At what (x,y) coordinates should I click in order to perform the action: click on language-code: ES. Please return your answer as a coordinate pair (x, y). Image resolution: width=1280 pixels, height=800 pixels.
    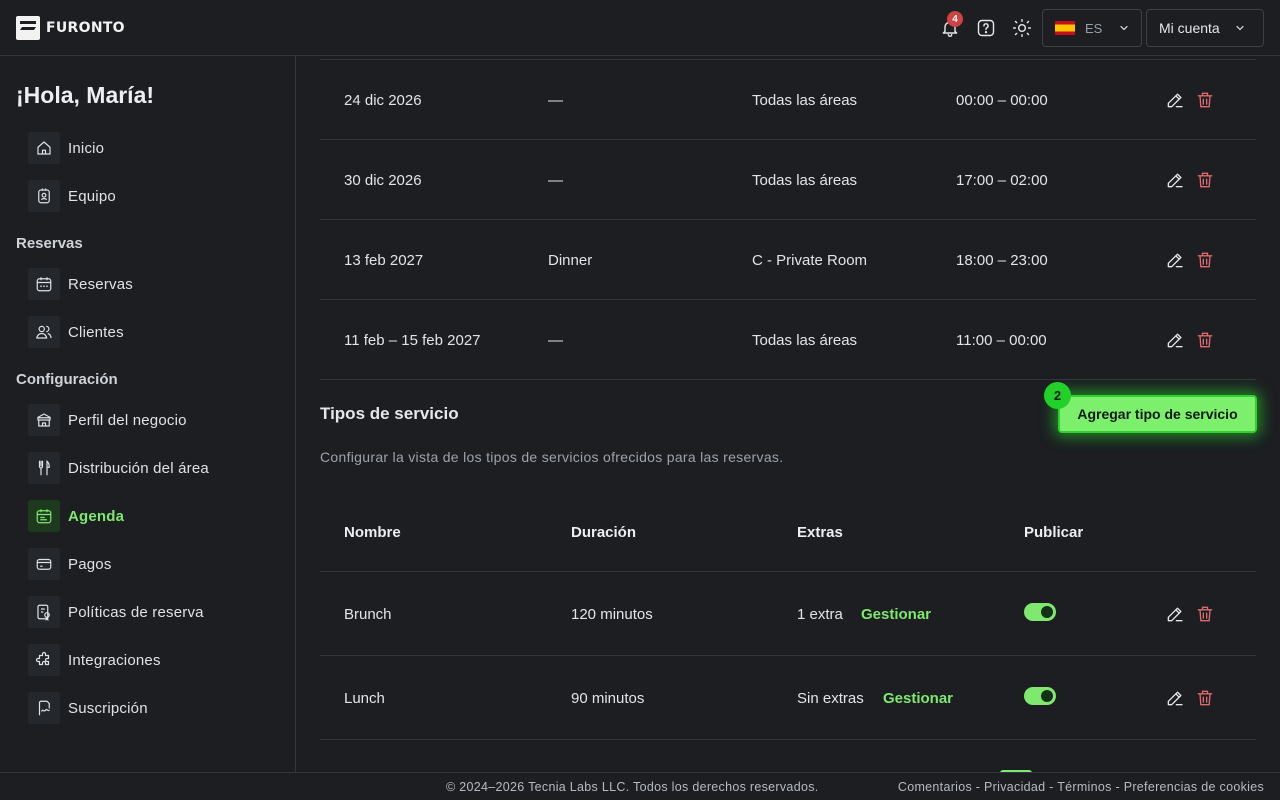
    Looking at the image, I should click on (1094, 28).